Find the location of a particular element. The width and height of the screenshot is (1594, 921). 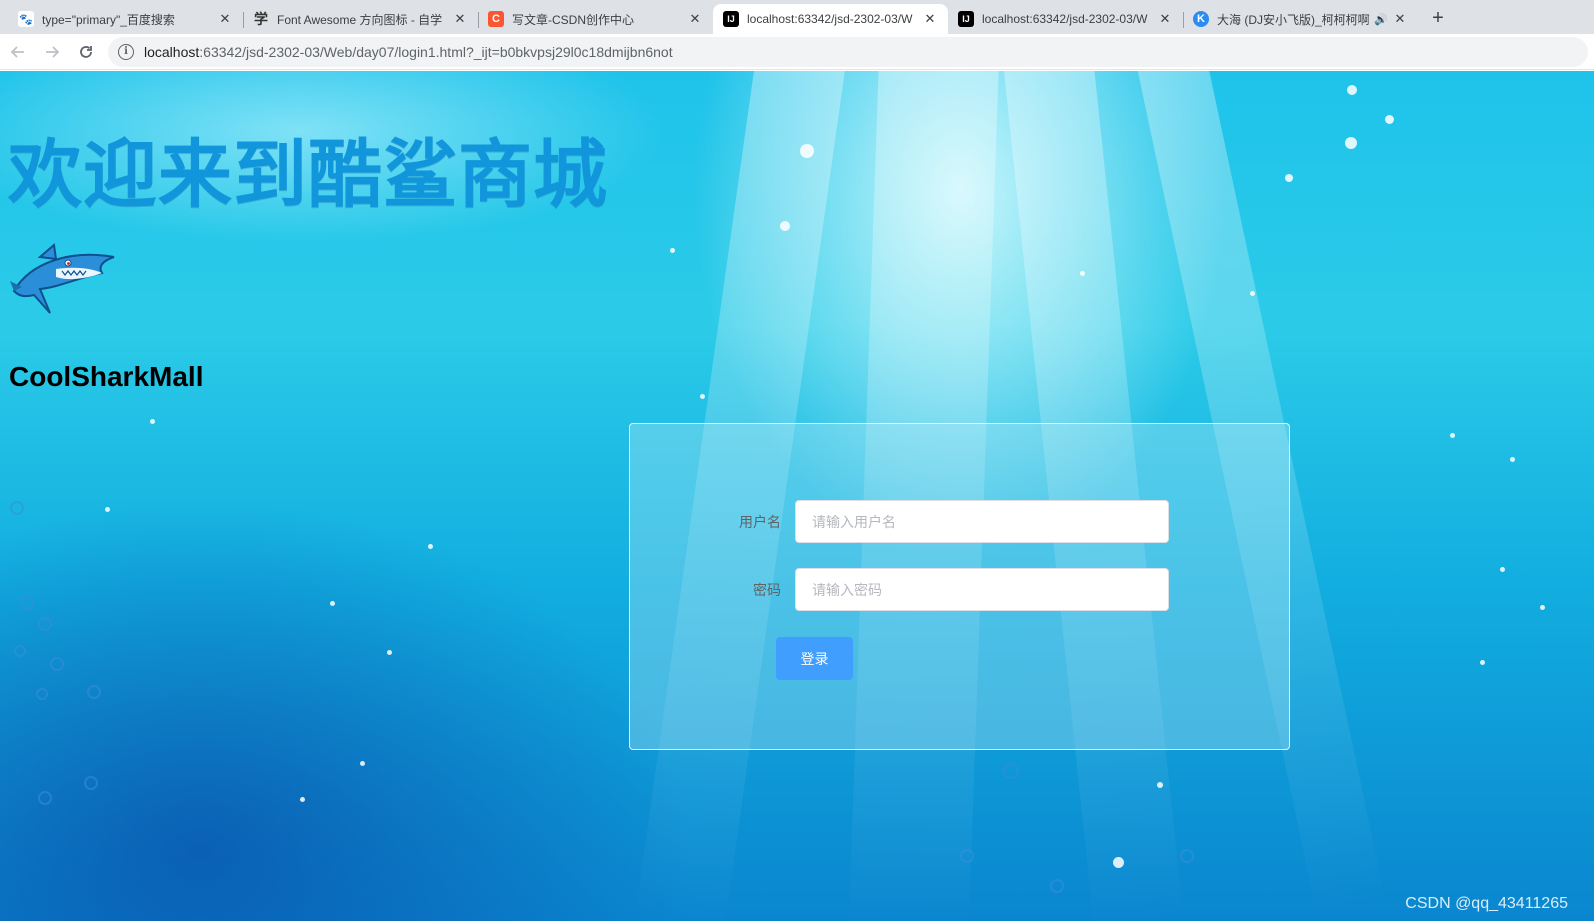

reload-button is located at coordinates (86, 52).